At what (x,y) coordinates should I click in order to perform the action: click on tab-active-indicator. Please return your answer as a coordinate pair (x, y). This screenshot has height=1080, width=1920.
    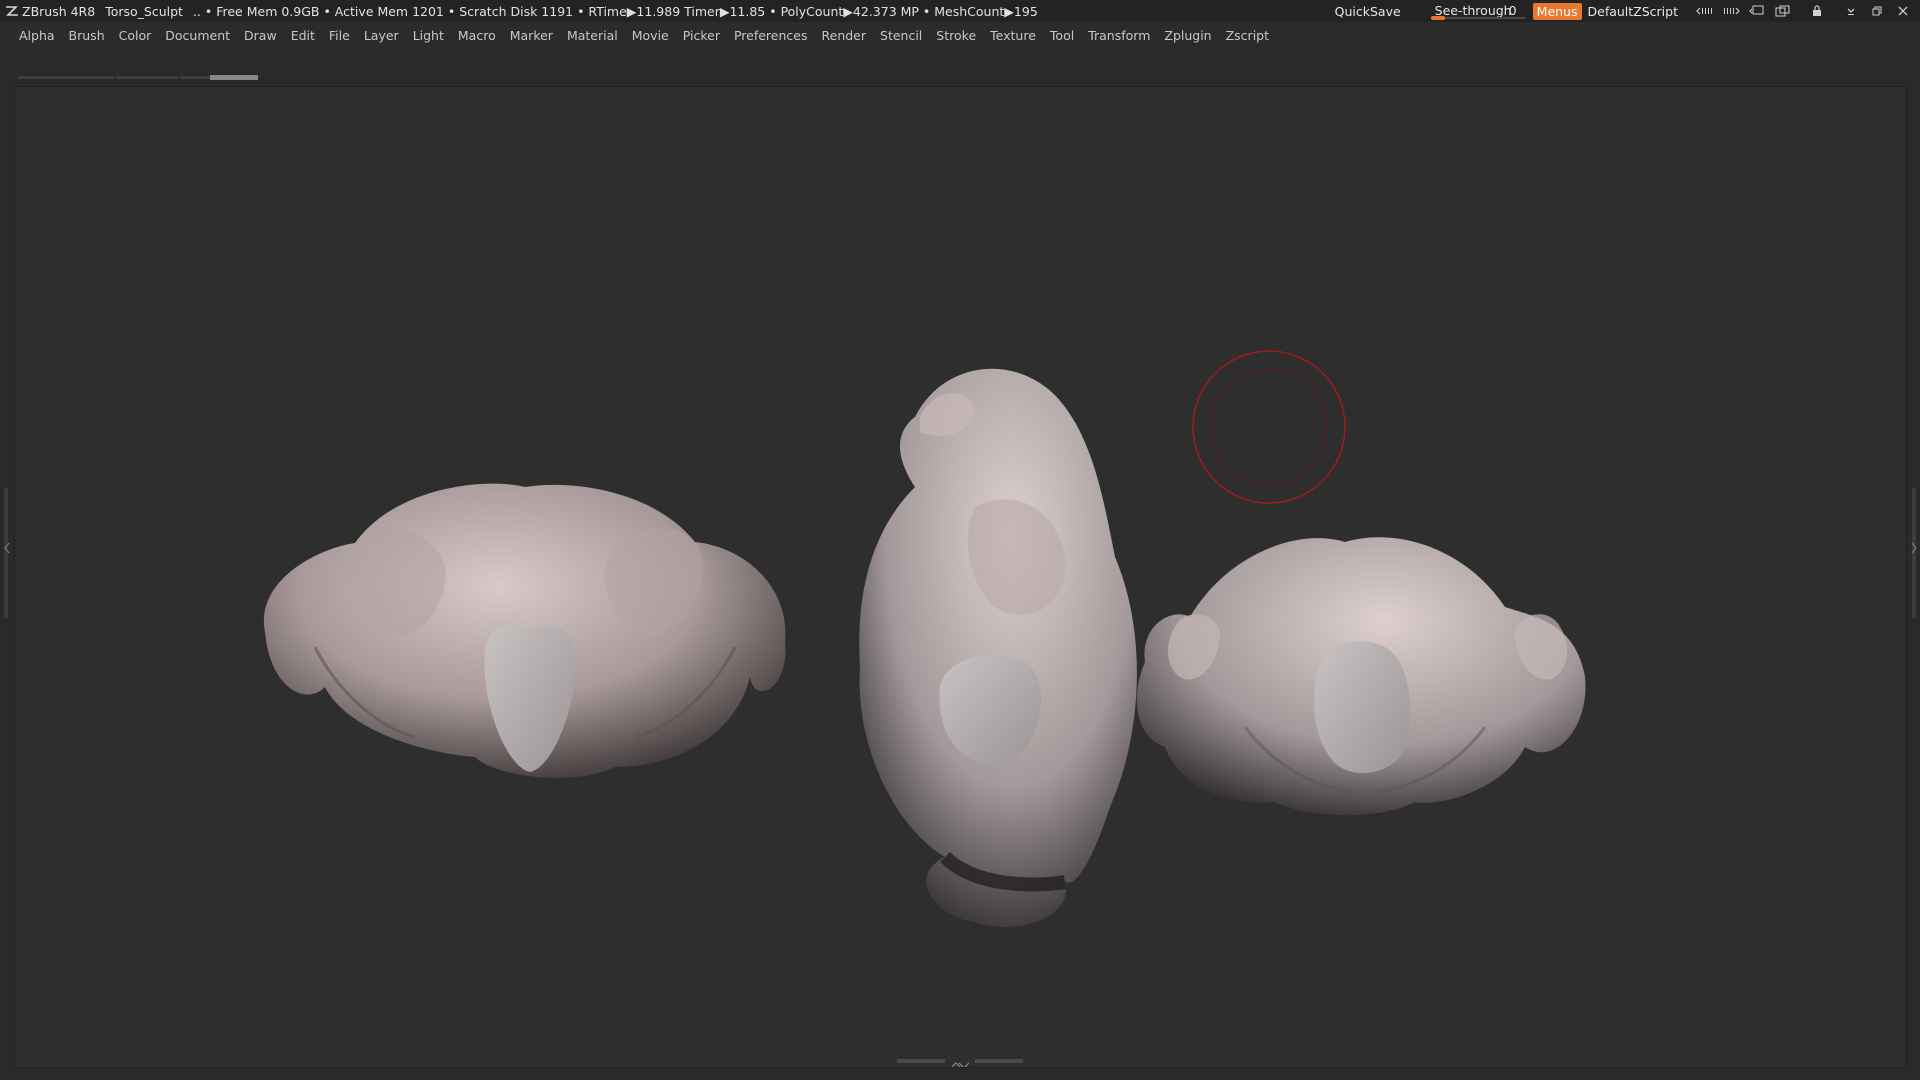
    Looking at the image, I should click on (234, 77).